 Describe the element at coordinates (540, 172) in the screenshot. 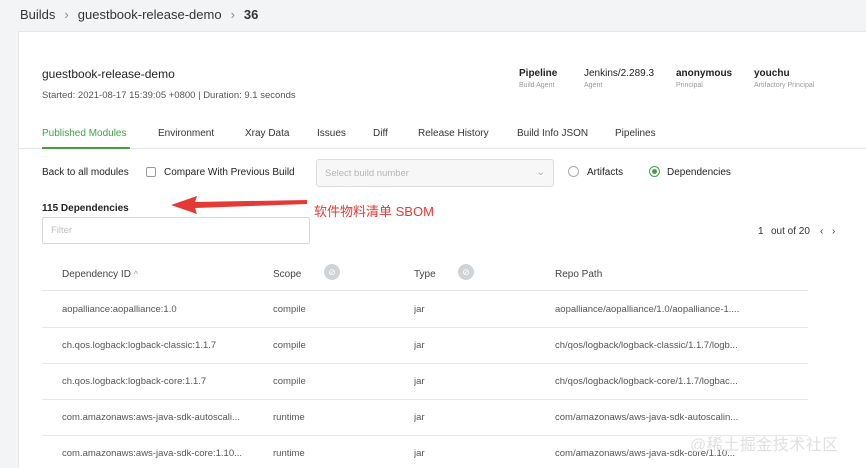

I see `chevron-down-icon: ⌄` at that location.